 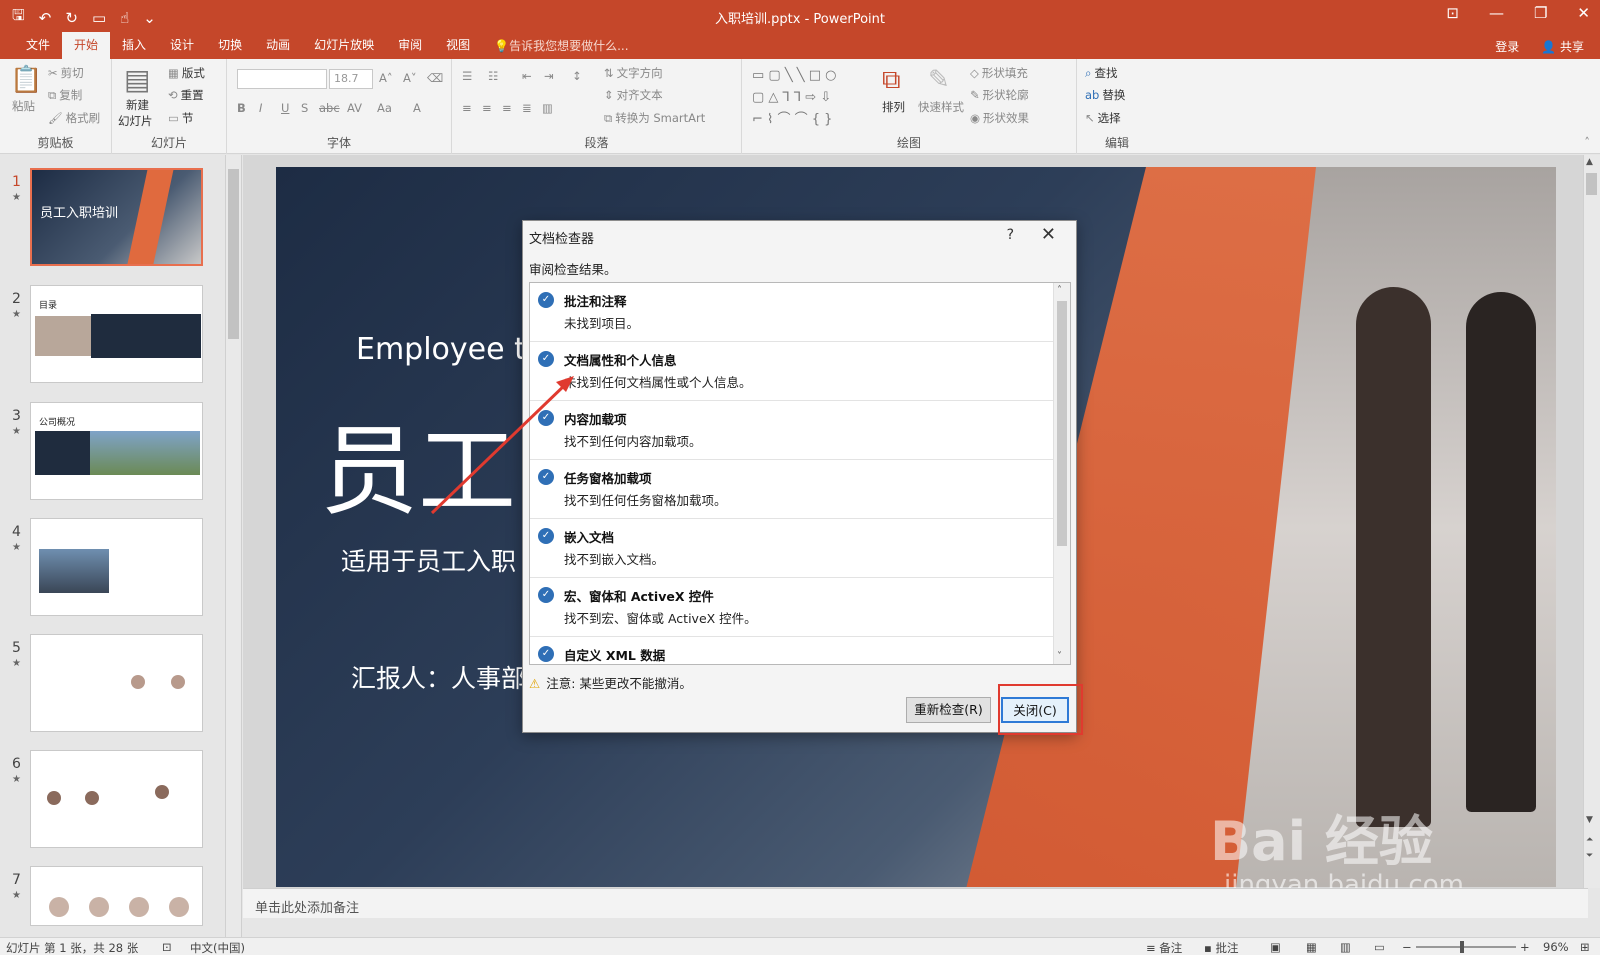 I want to click on notes-placeholder: 单击此处添加备注, so click(x=307, y=906).